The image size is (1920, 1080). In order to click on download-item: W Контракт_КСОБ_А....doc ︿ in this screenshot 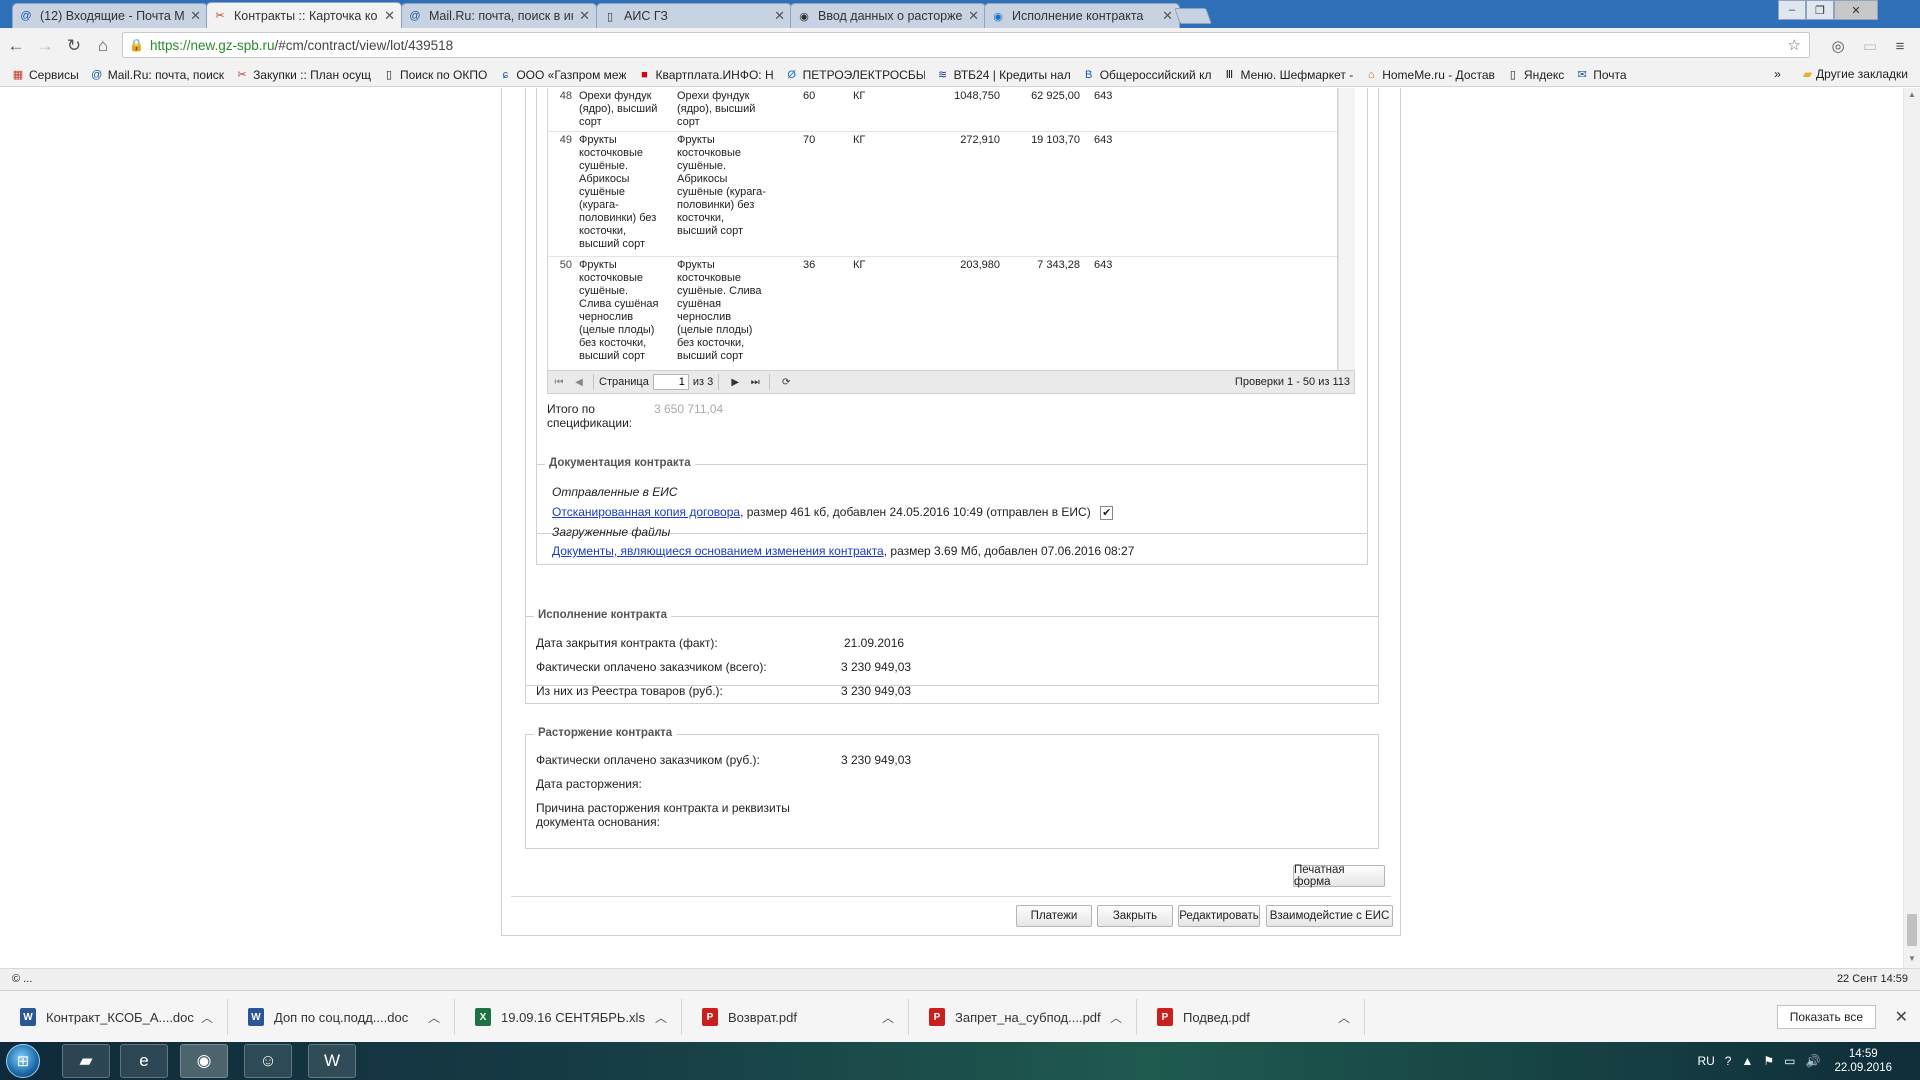, I will do `click(114, 1017)`.